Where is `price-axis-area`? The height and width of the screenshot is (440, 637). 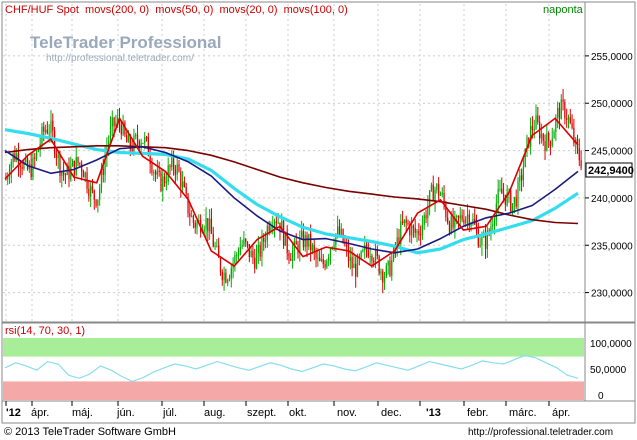 price-axis-area is located at coordinates (610, 162).